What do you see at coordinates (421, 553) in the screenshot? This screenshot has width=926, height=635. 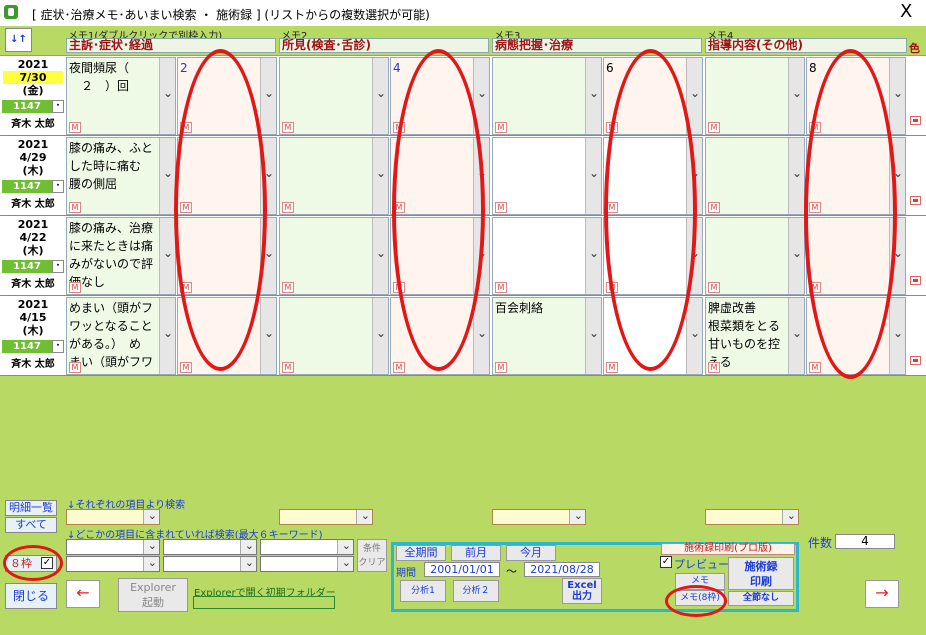 I see `all-period-button: 全期間` at bounding box center [421, 553].